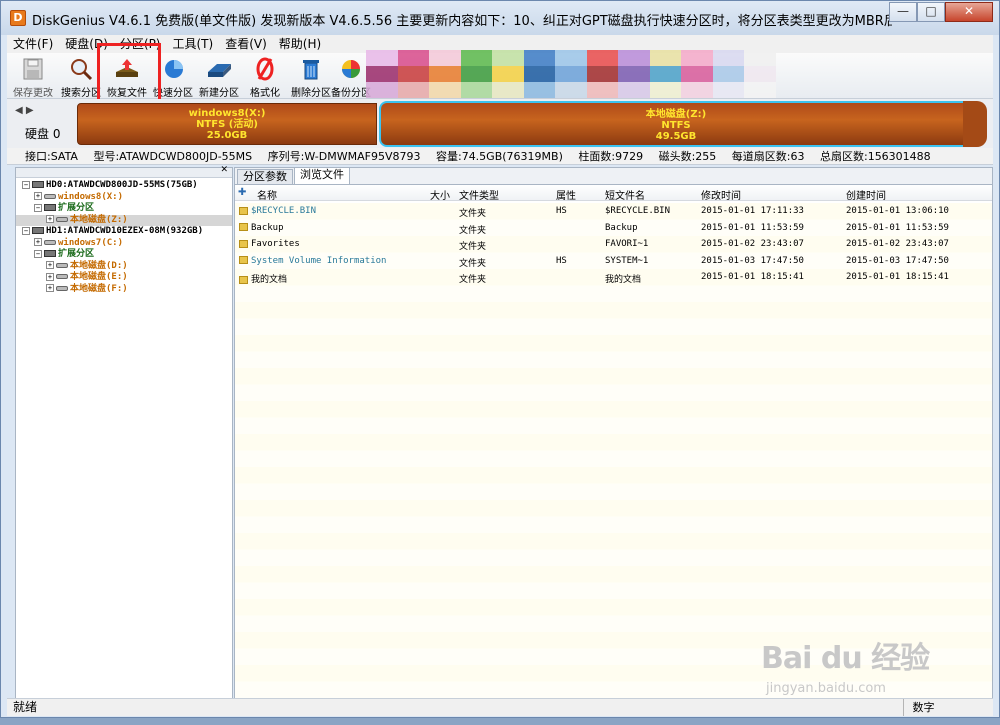 The width and height of the screenshot is (1000, 725). I want to click on file-created-cell: 2015-01-01 18:15:41, so click(897, 277).